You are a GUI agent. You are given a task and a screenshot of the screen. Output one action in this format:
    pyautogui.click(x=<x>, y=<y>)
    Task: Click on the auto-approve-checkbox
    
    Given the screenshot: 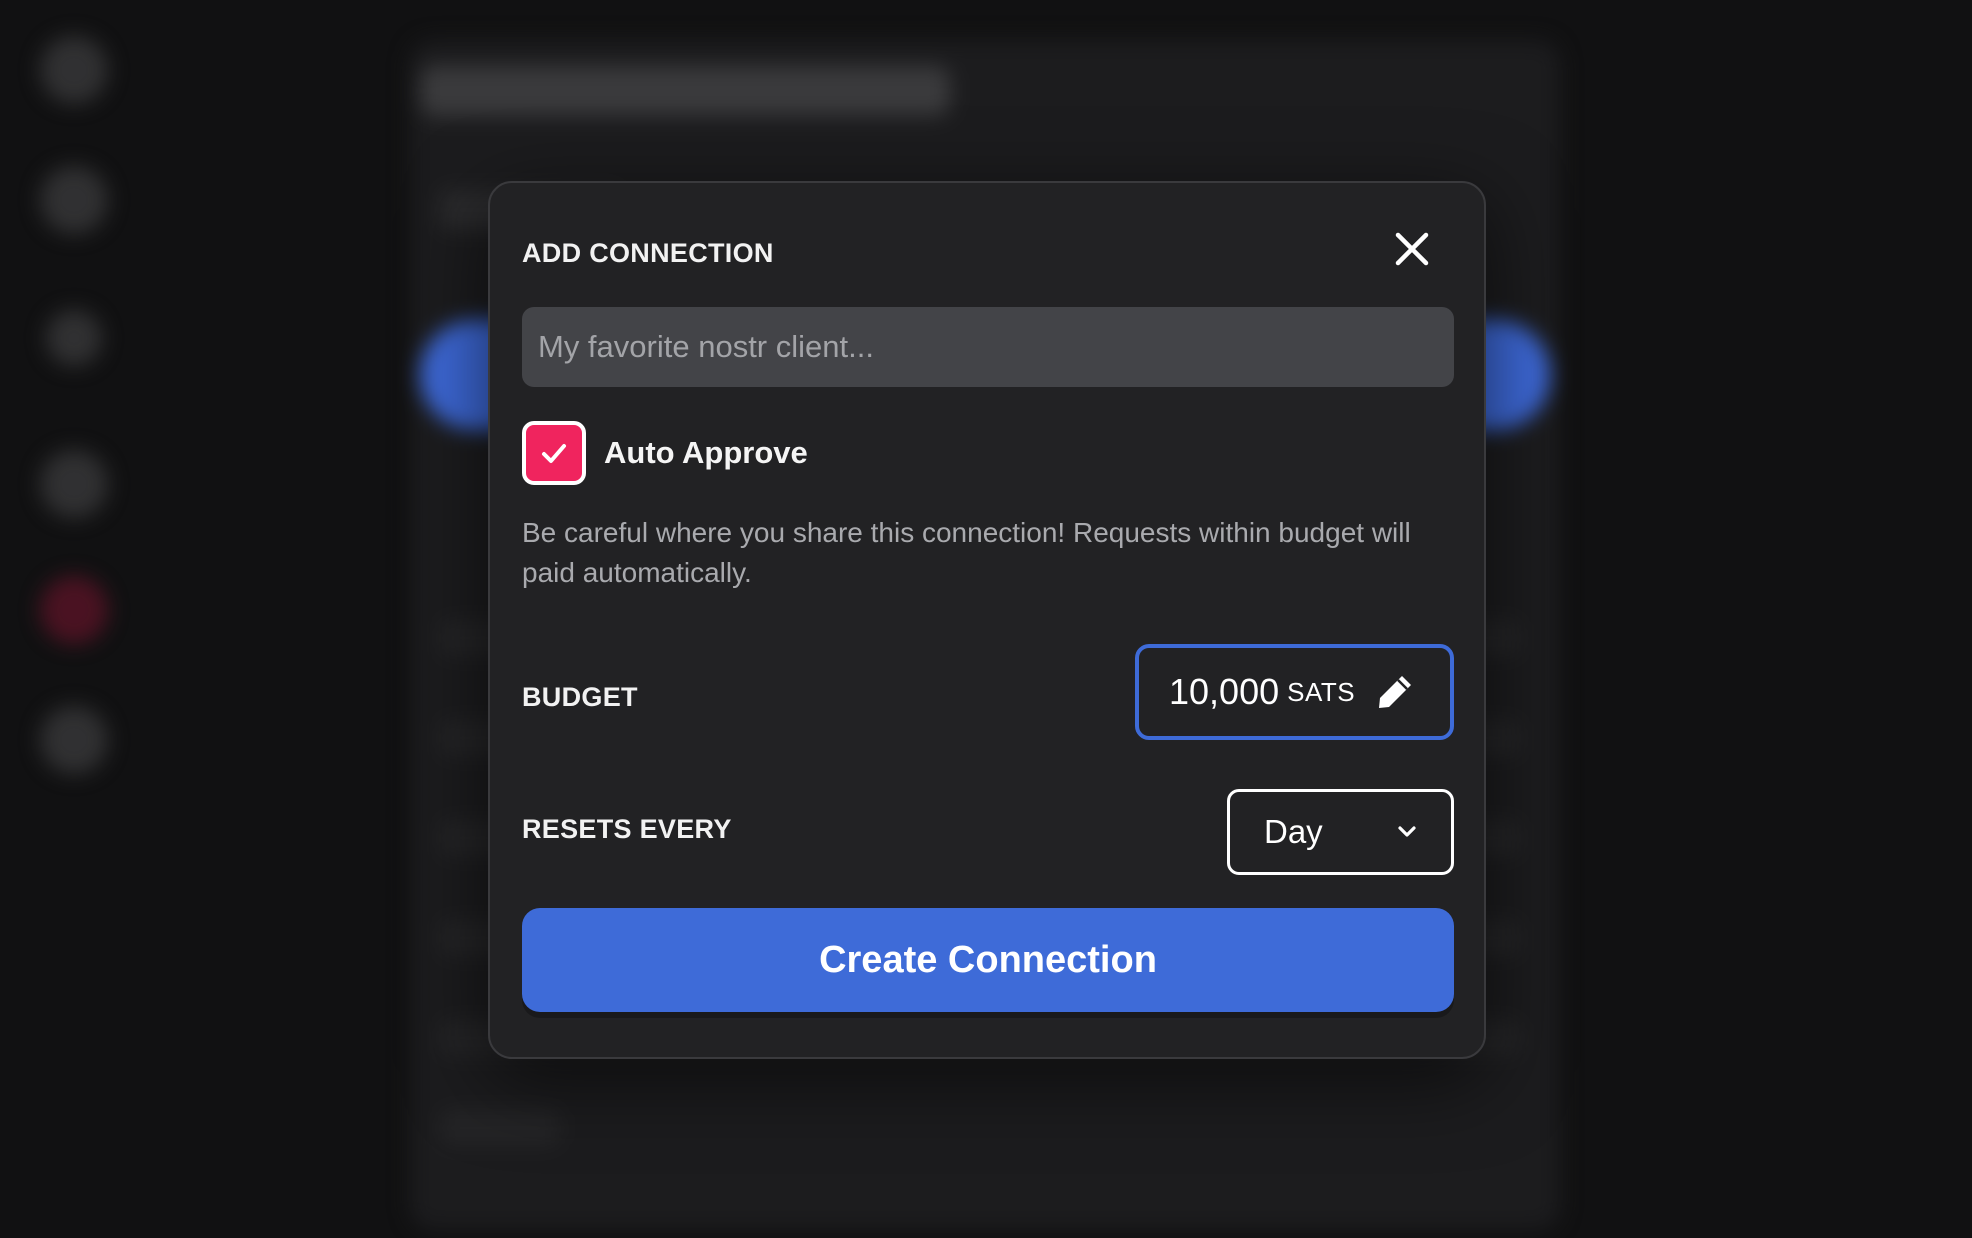 What is the action you would take?
    pyautogui.click(x=554, y=453)
    